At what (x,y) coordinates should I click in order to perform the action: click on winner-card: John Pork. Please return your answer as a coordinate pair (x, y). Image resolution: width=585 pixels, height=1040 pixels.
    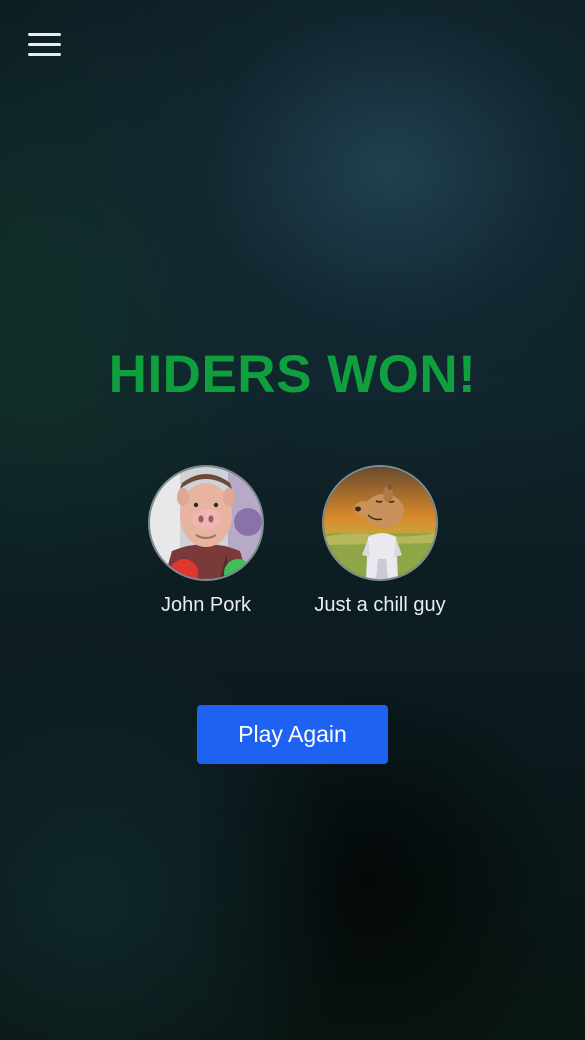
    Looking at the image, I should click on (206, 541).